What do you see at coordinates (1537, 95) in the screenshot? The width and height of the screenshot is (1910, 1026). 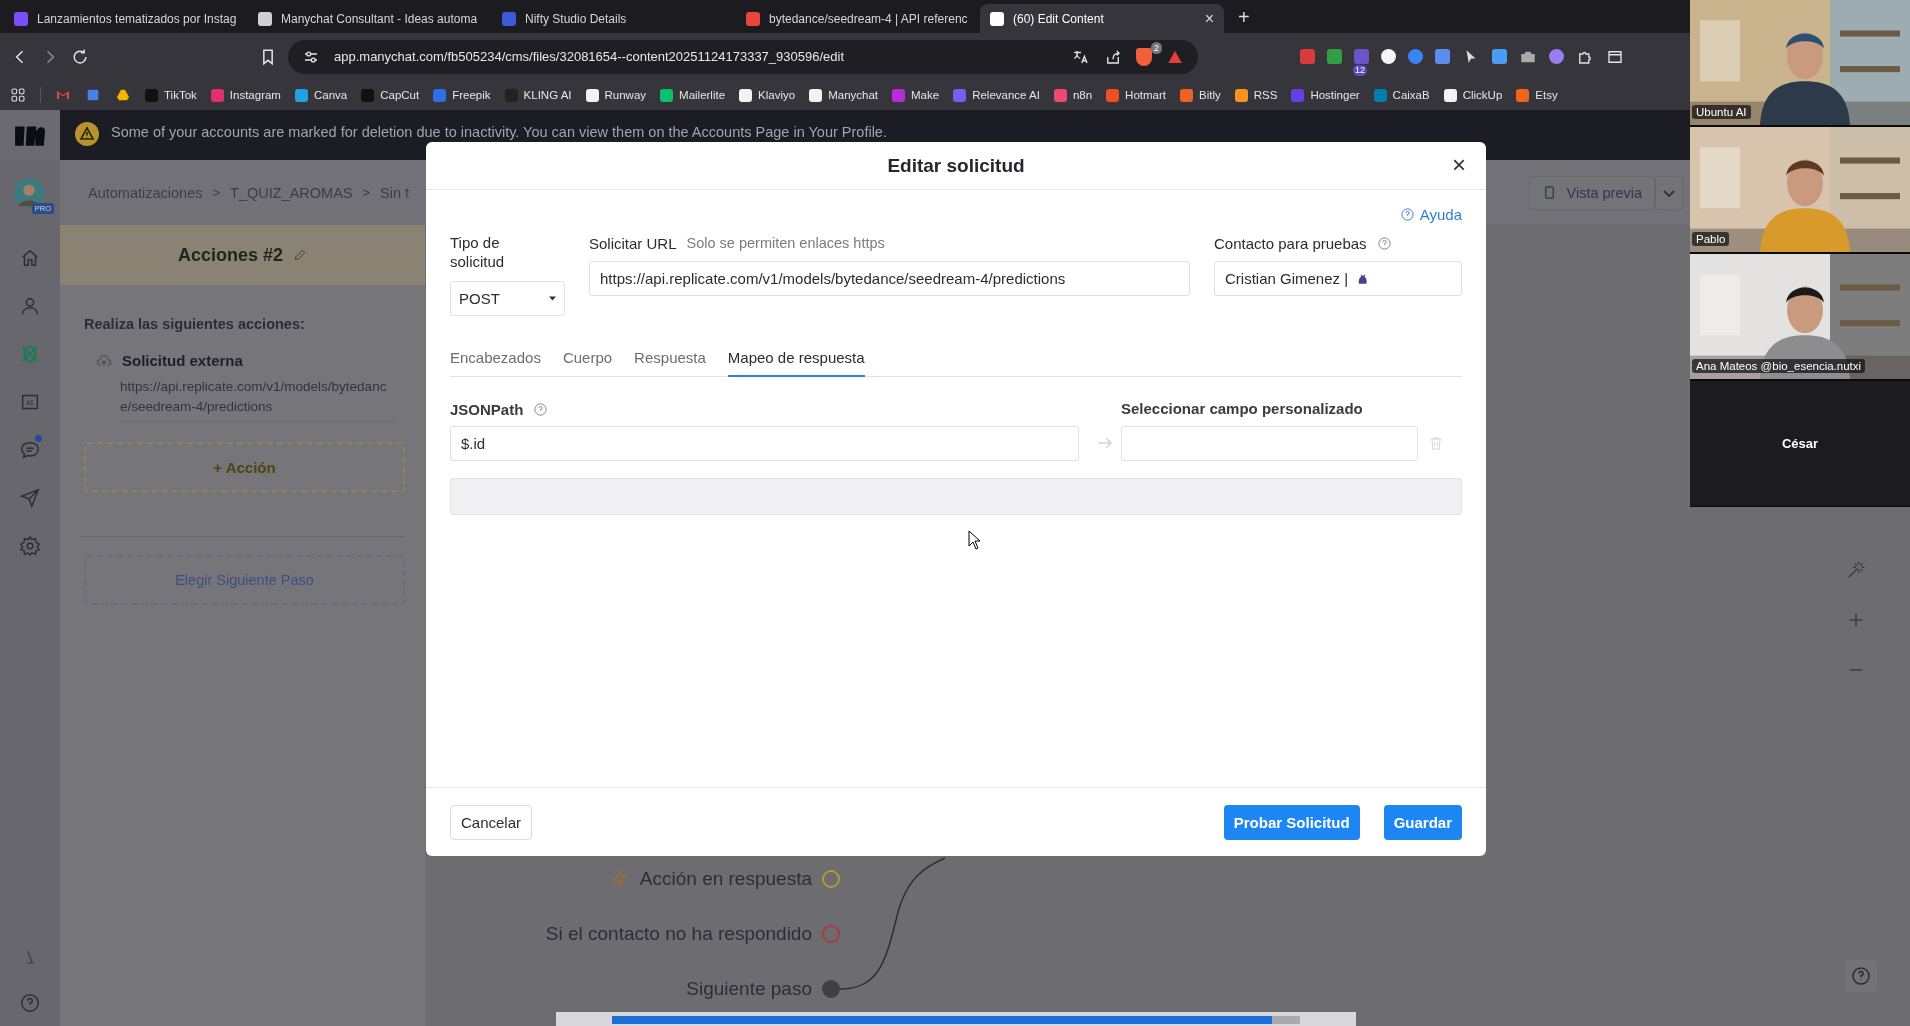 I see `bookmark-link: Etsy` at bounding box center [1537, 95].